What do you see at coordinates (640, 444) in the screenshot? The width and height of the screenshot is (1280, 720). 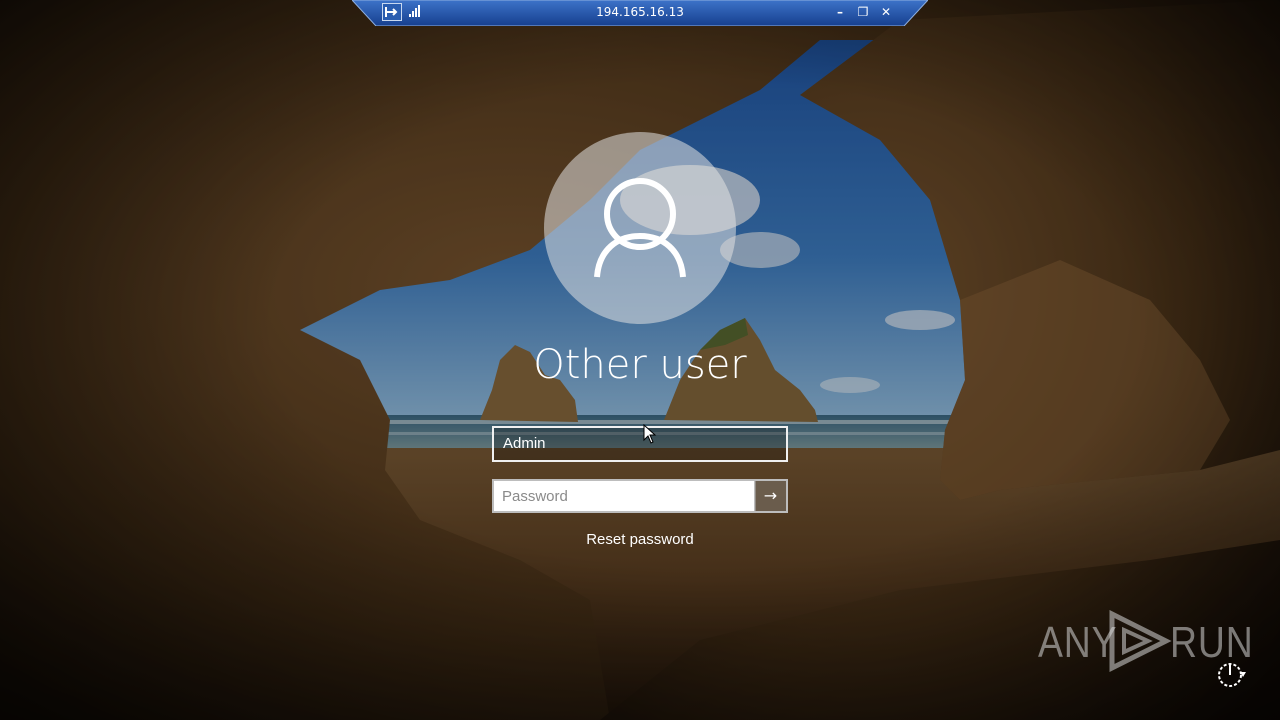 I see `username-field: Admin` at bounding box center [640, 444].